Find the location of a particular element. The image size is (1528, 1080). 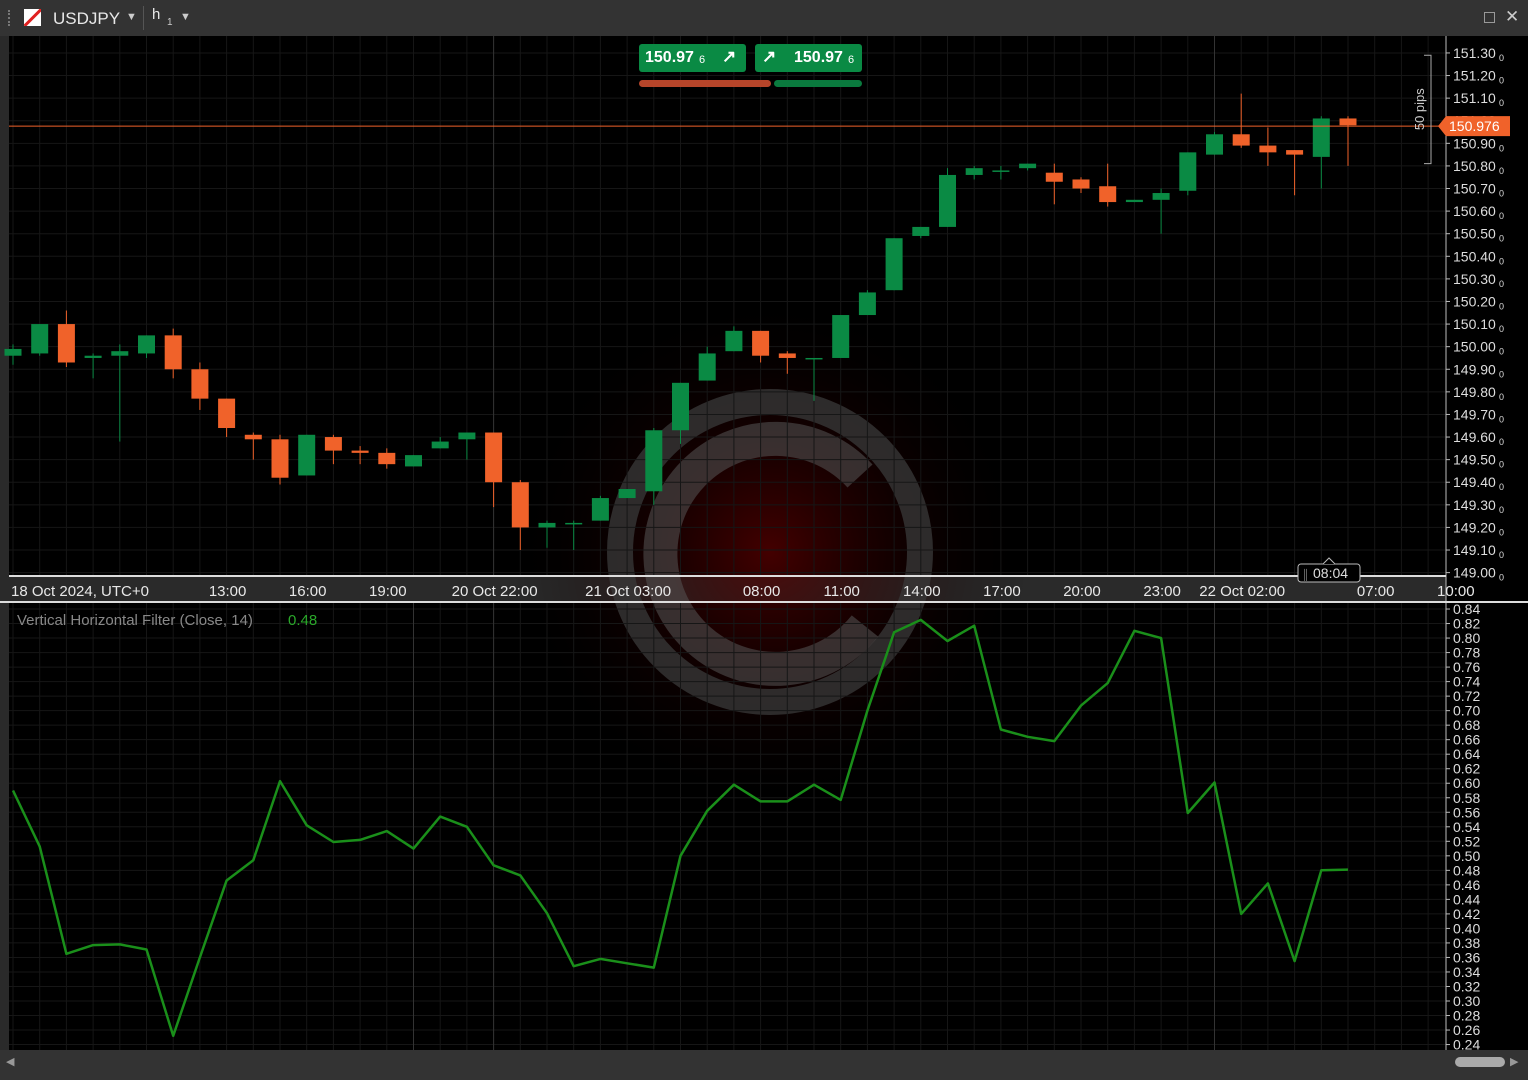

y-tick-label: 149.60 is located at coordinates (1474, 437).